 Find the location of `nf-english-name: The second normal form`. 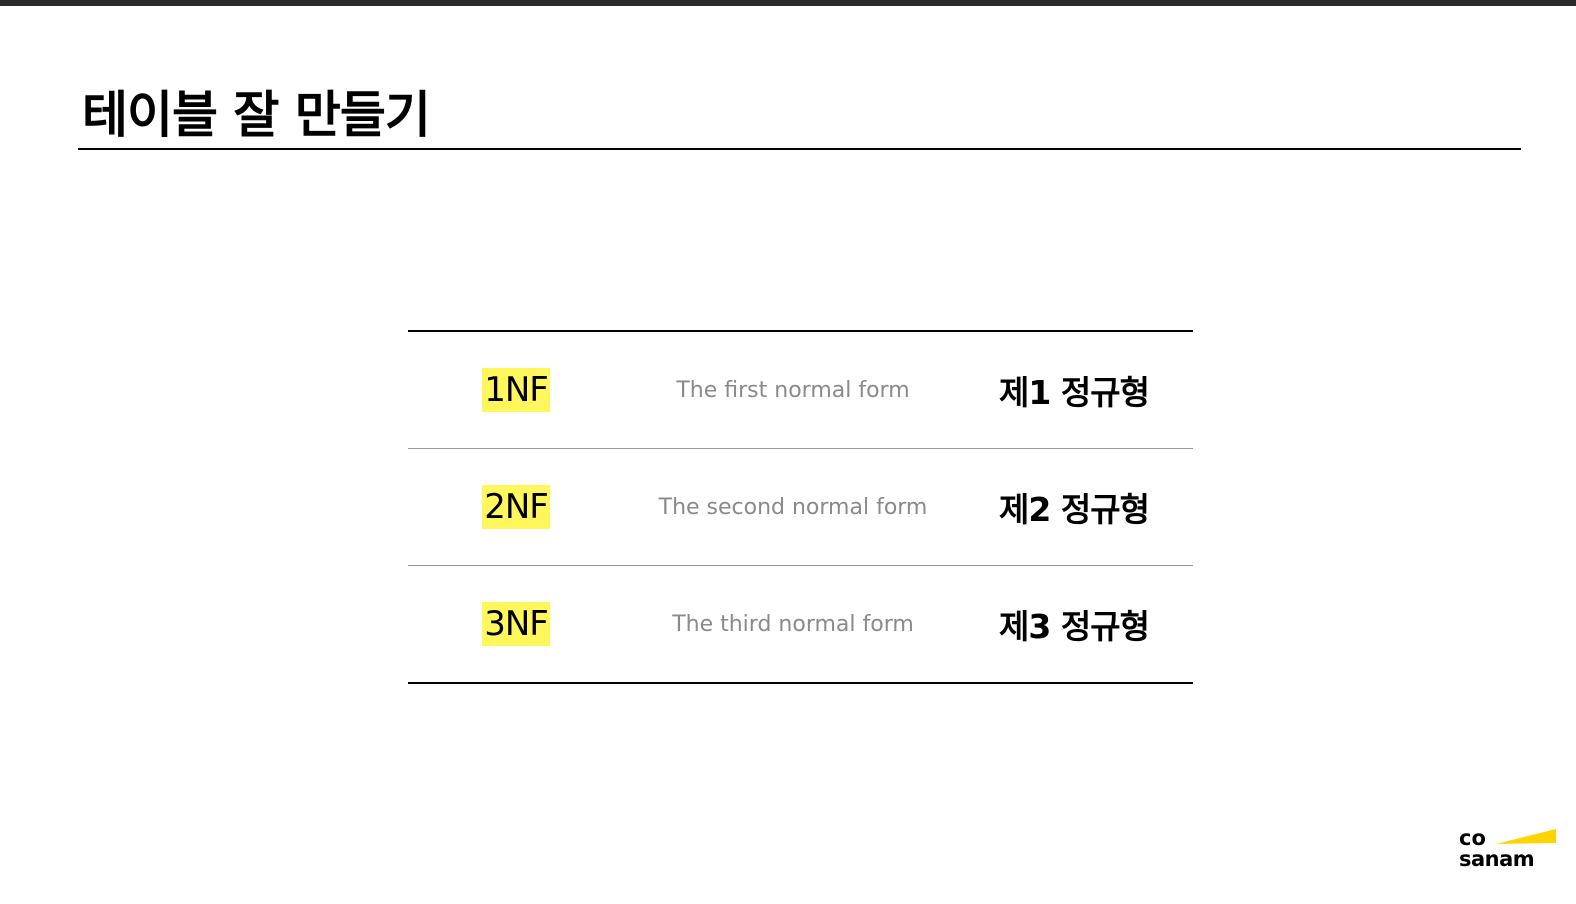

nf-english-name: The second normal form is located at coordinates (793, 507).